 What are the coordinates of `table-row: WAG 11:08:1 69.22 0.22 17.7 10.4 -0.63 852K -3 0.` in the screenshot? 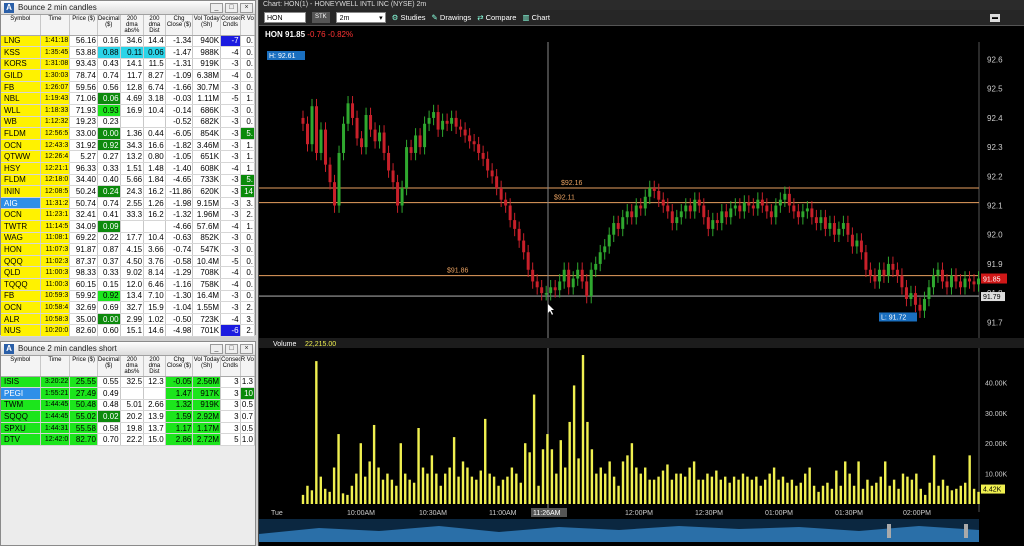 It's located at (128, 238).